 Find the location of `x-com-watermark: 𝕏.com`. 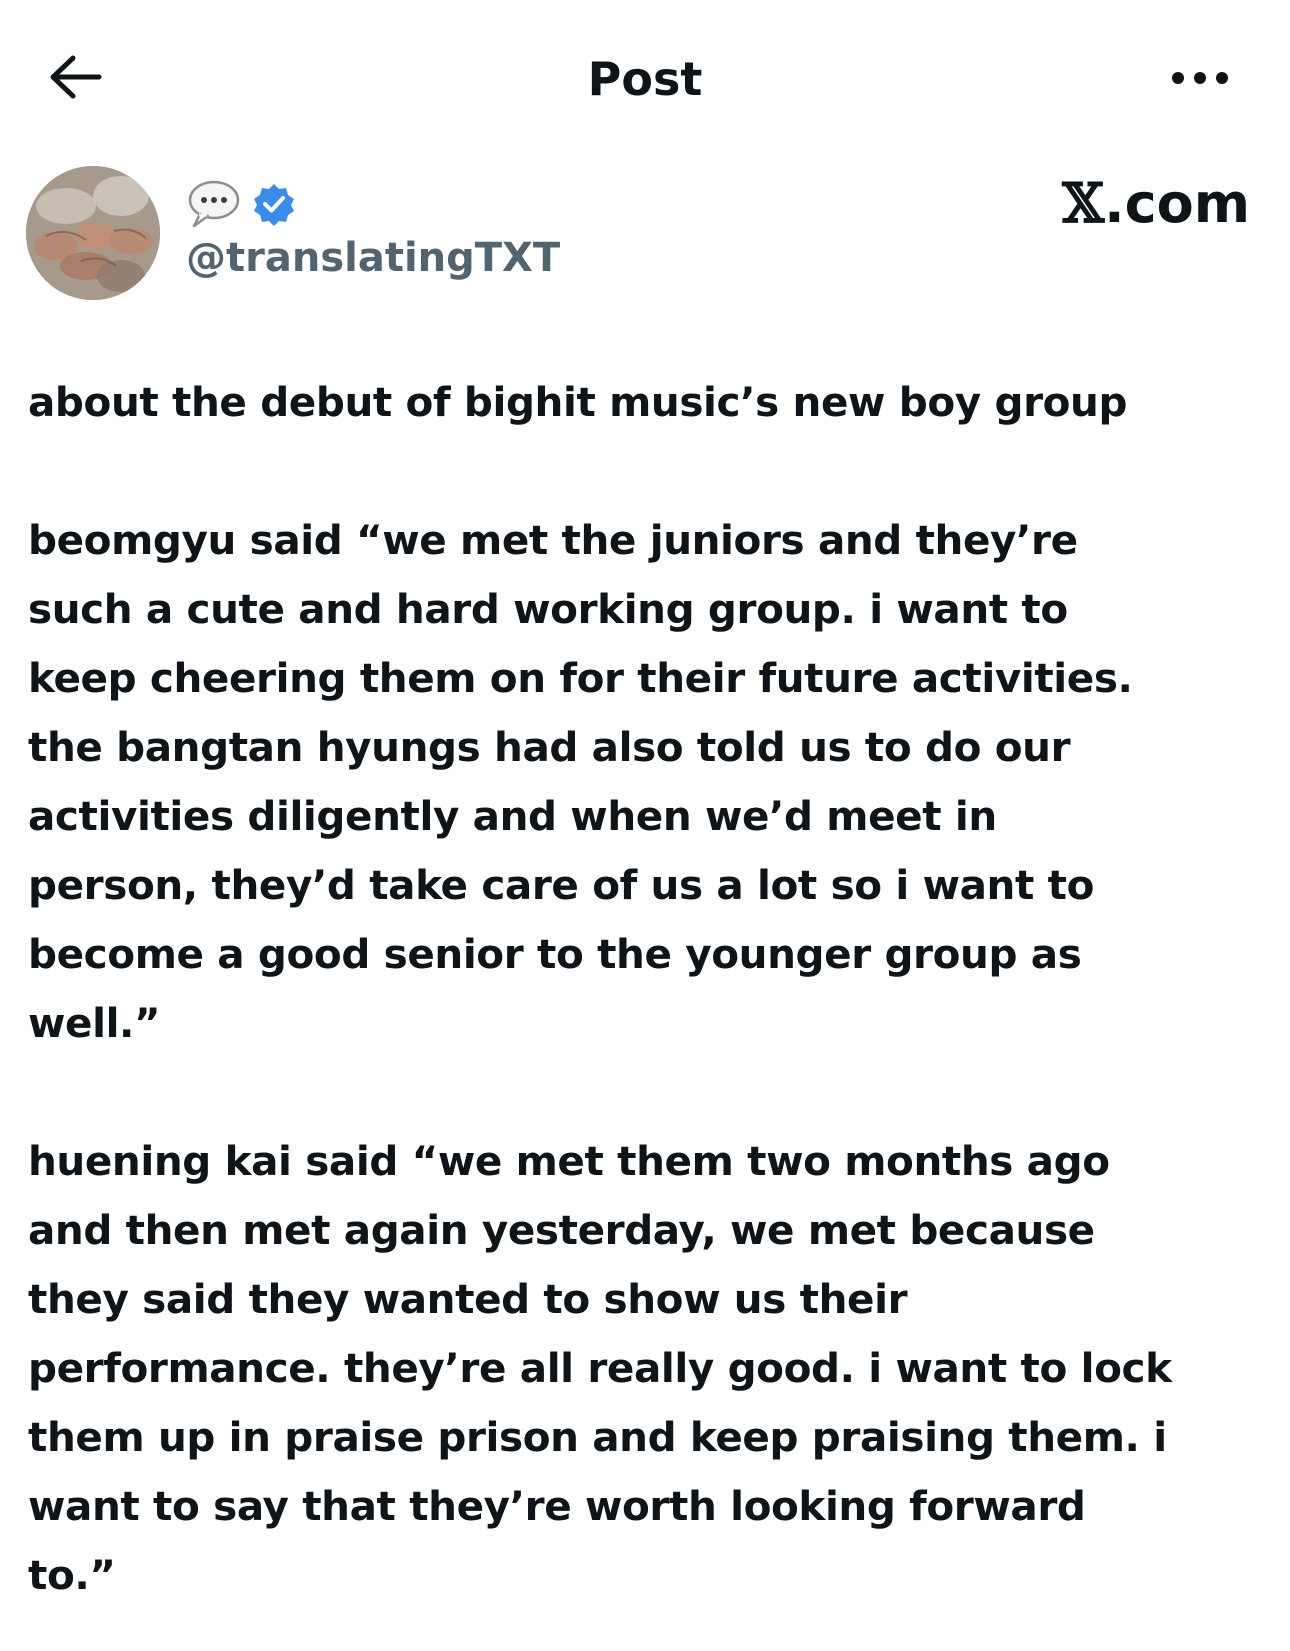

x-com-watermark: 𝕏.com is located at coordinates (1130, 203).